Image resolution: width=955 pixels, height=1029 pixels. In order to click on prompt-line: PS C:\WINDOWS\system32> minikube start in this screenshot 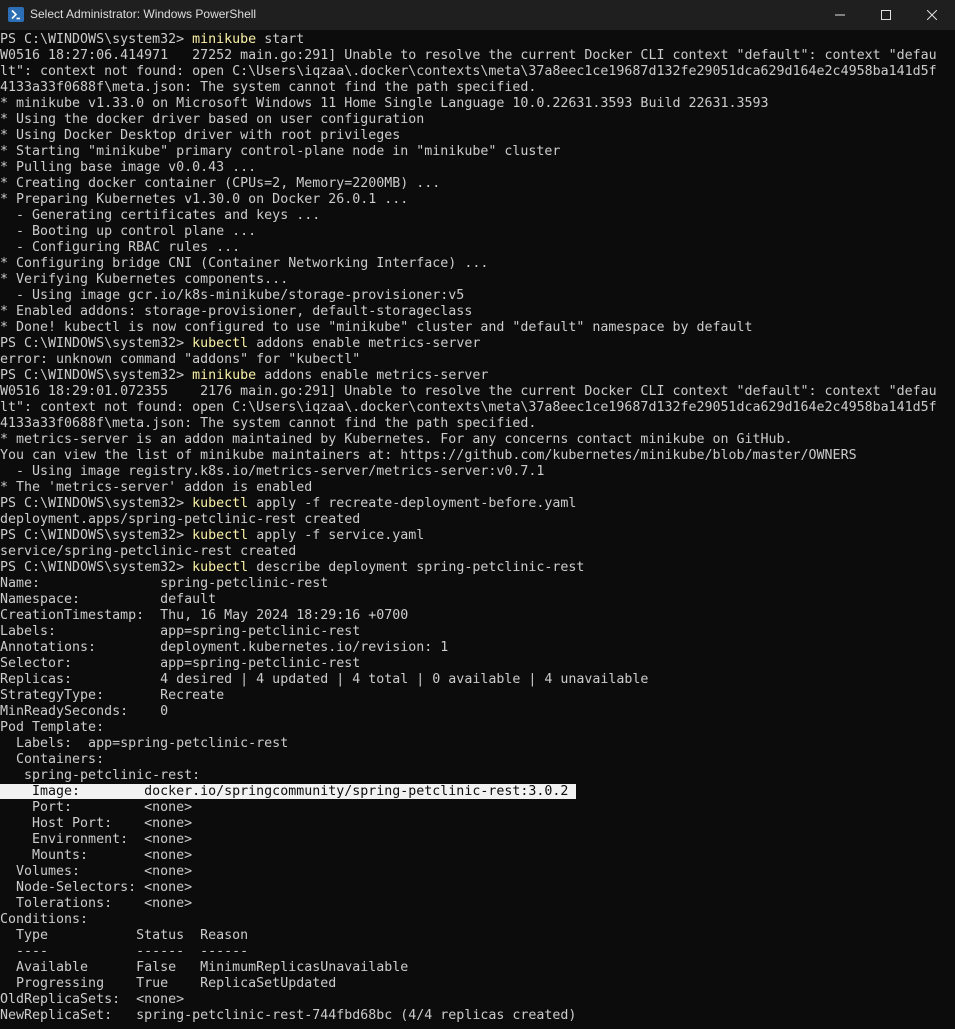, I will do `click(152, 40)`.